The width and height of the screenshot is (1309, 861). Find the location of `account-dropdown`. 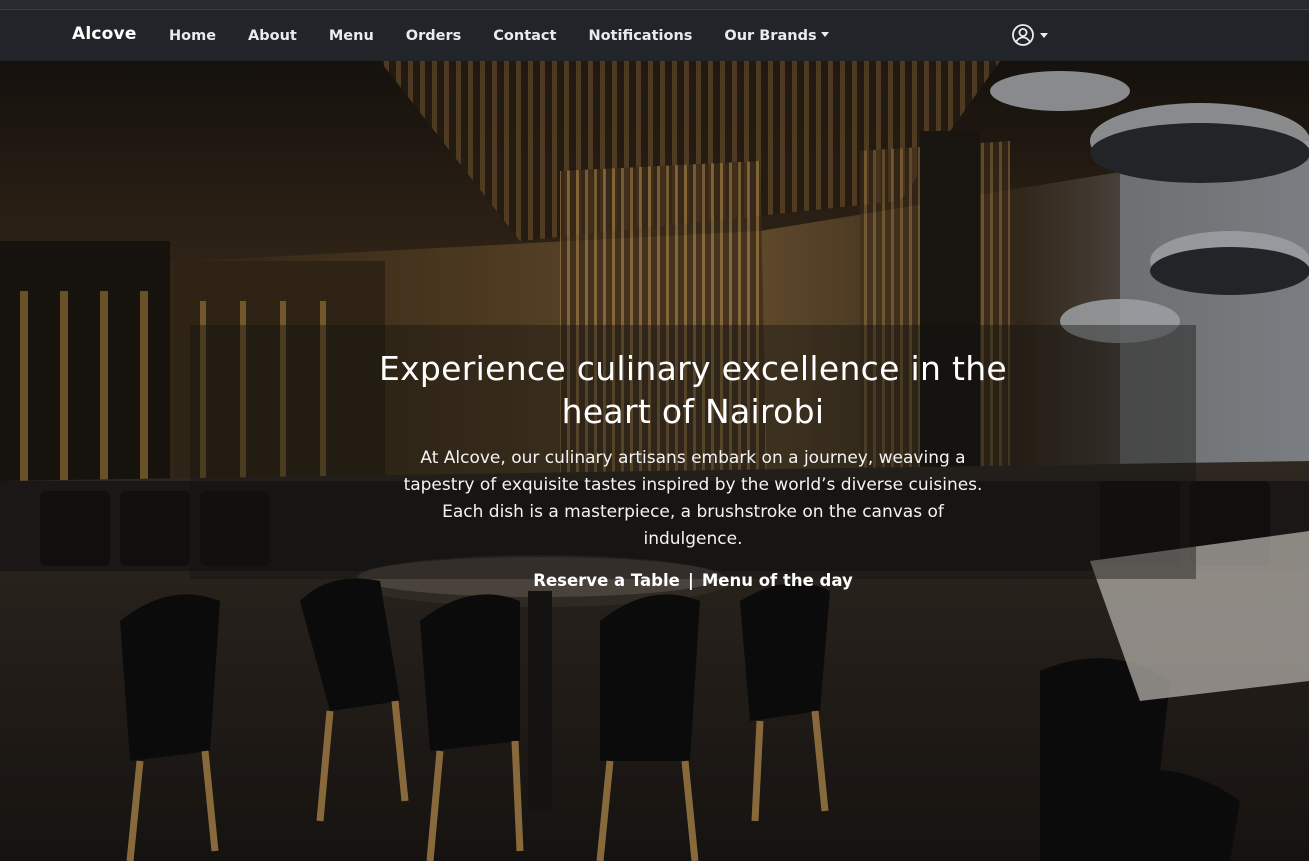

account-dropdown is located at coordinates (1029, 35).